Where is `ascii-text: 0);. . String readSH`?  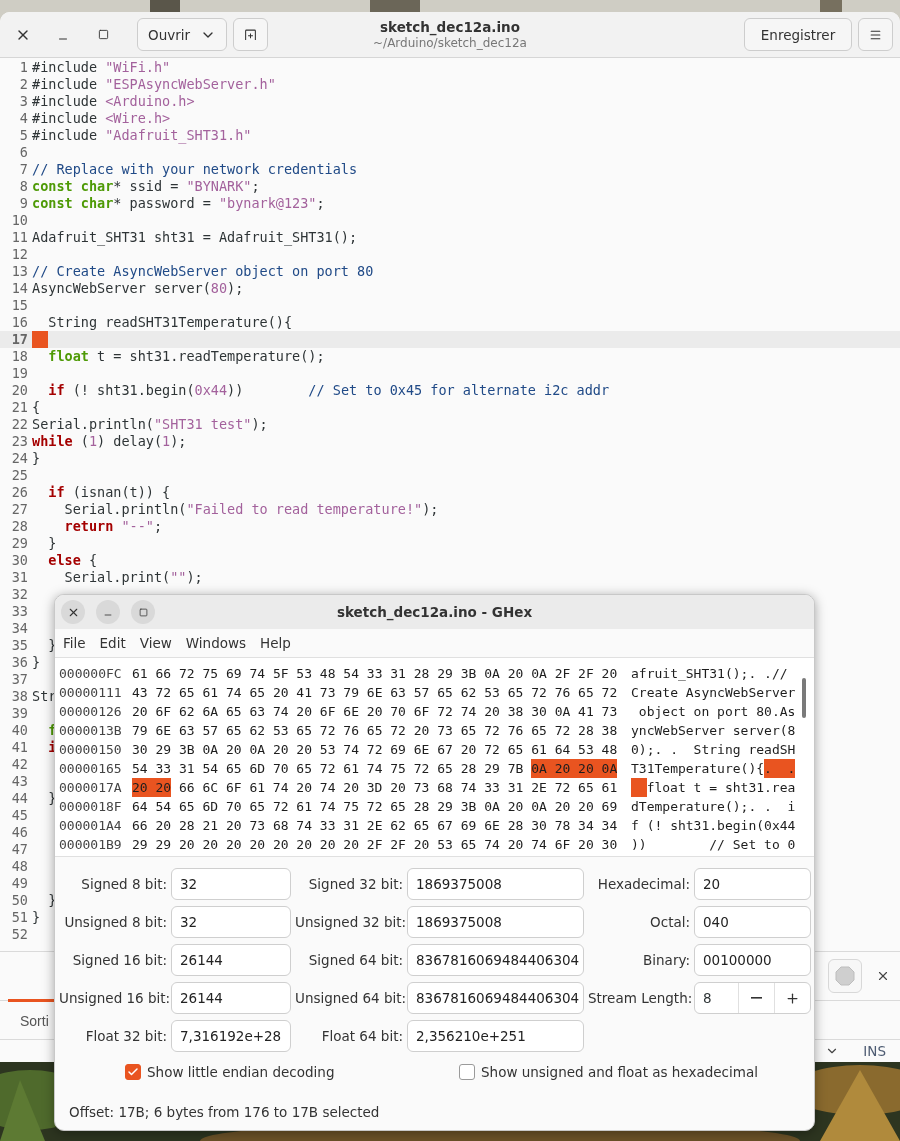 ascii-text: 0);. . String readSH is located at coordinates (713, 749).